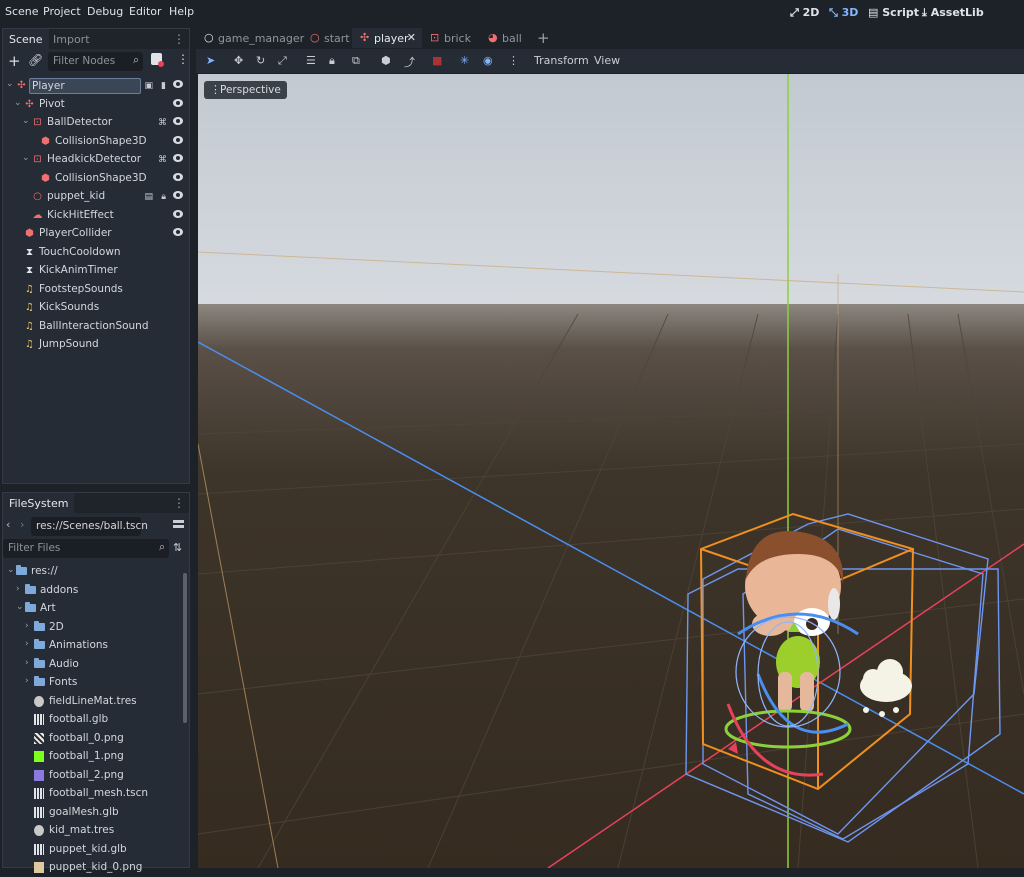 The height and width of the screenshot is (877, 1024). I want to click on close-tab-icon: ✕, so click(411, 37).